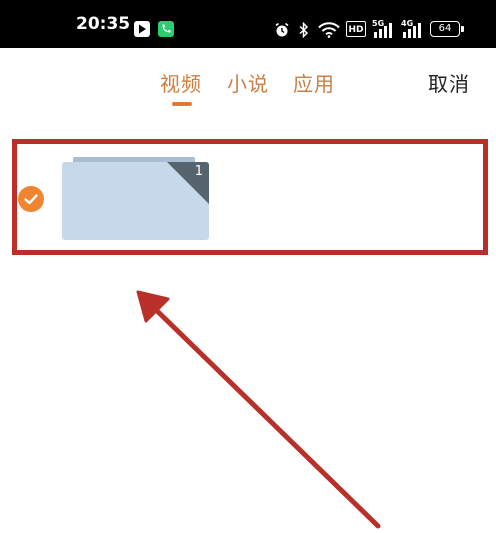 Image resolution: width=496 pixels, height=533 pixels. I want to click on tab-novel: 小说, so click(248, 82).